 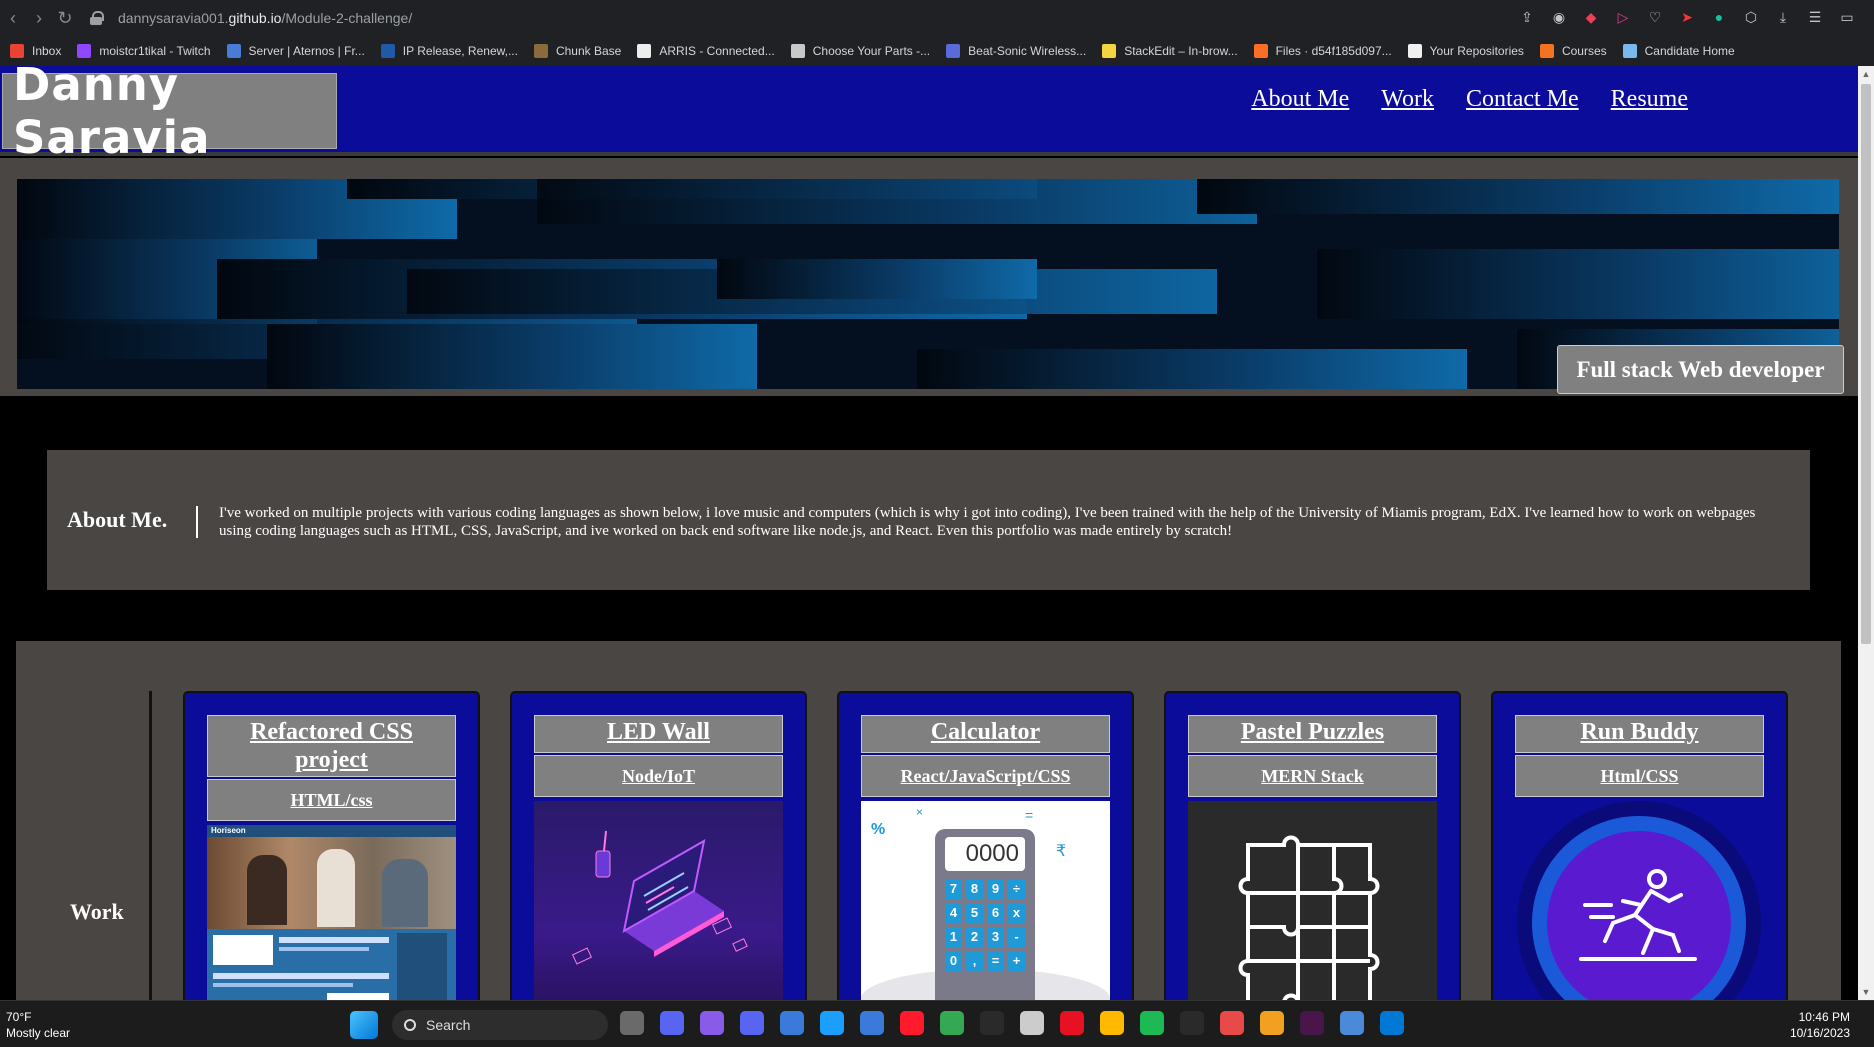 I want to click on slack-icon, so click(x=1312, y=1023).